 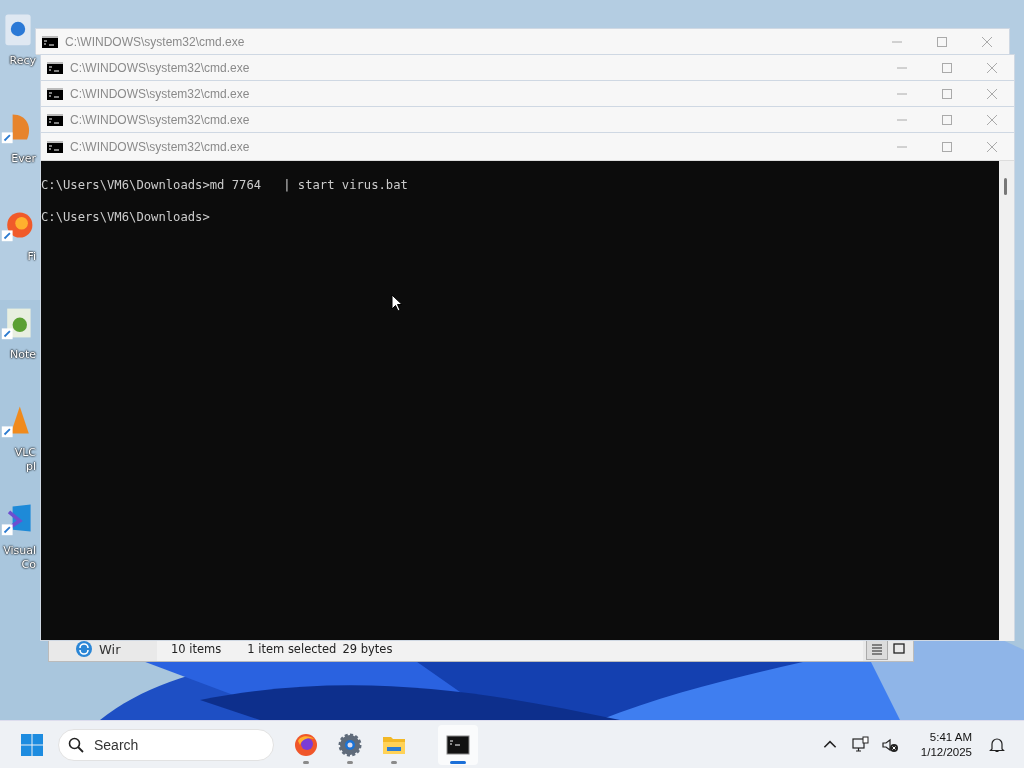 What do you see at coordinates (877, 649) in the screenshot?
I see `details-view-icon` at bounding box center [877, 649].